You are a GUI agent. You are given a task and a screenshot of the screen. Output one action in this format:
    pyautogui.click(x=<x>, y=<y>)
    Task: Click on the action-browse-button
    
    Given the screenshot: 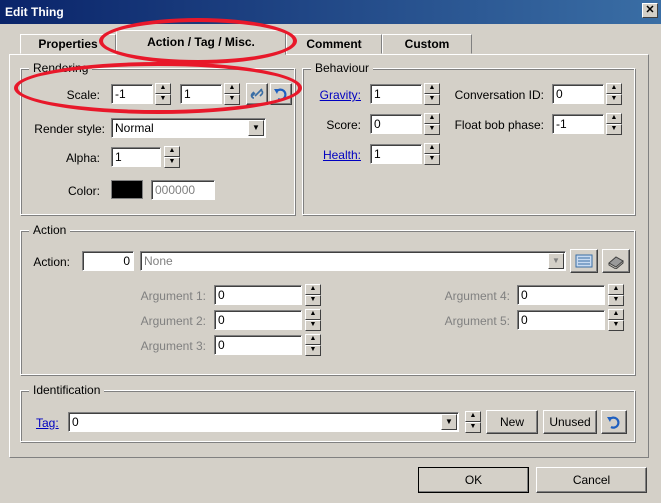 What is the action you would take?
    pyautogui.click(x=584, y=261)
    